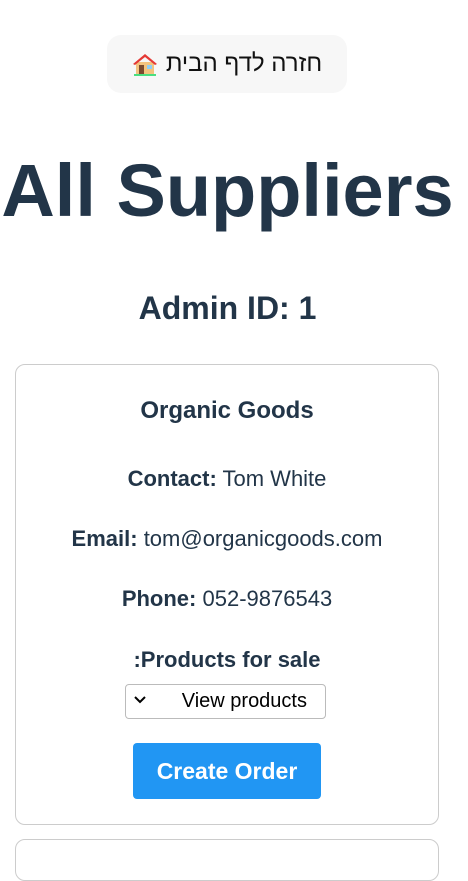 The width and height of the screenshot is (468, 881). Describe the element at coordinates (227, 771) in the screenshot. I see `create-order-button: Create Order` at that location.